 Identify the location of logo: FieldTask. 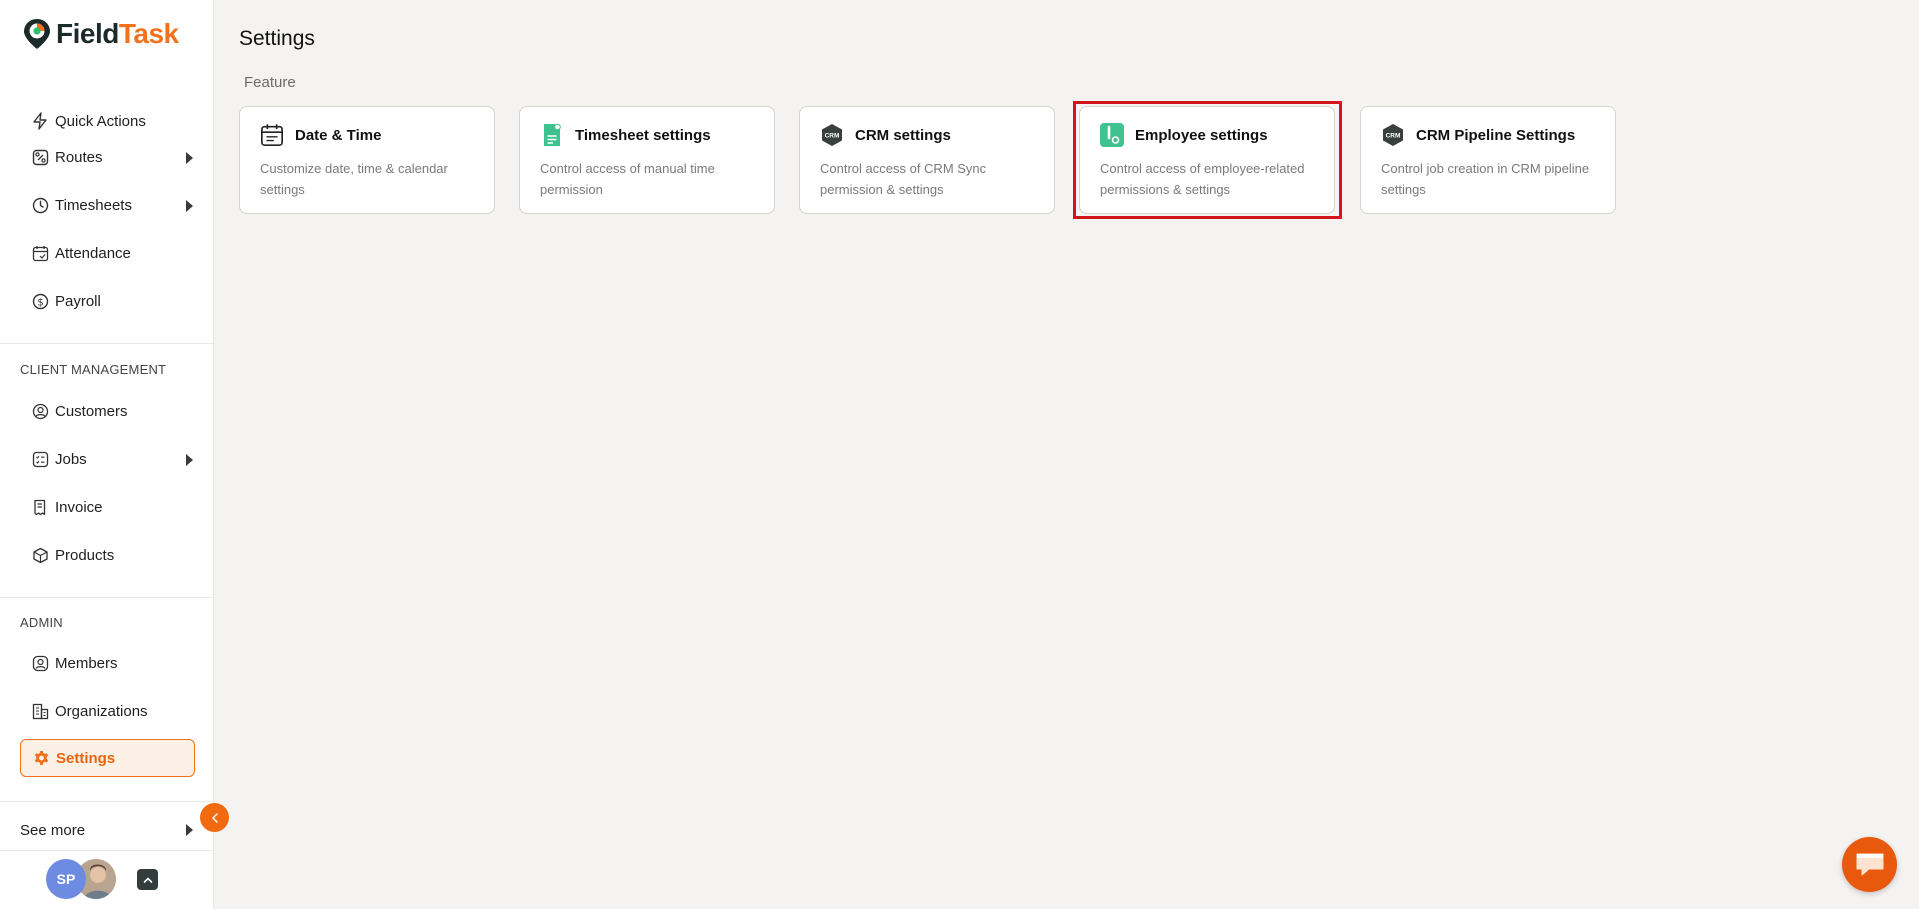
(100, 34).